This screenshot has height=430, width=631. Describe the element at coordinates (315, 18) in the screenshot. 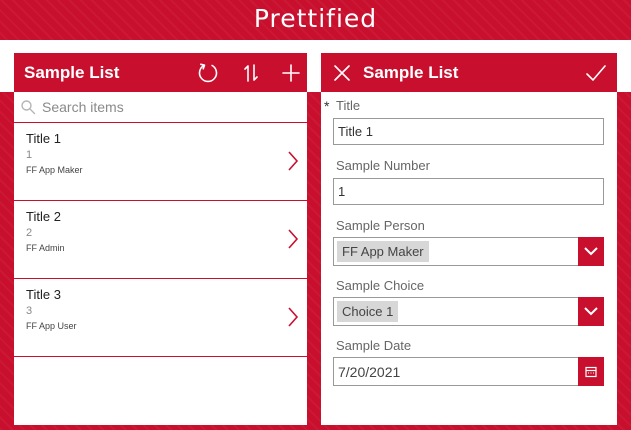

I see `app-title: Prettified` at that location.